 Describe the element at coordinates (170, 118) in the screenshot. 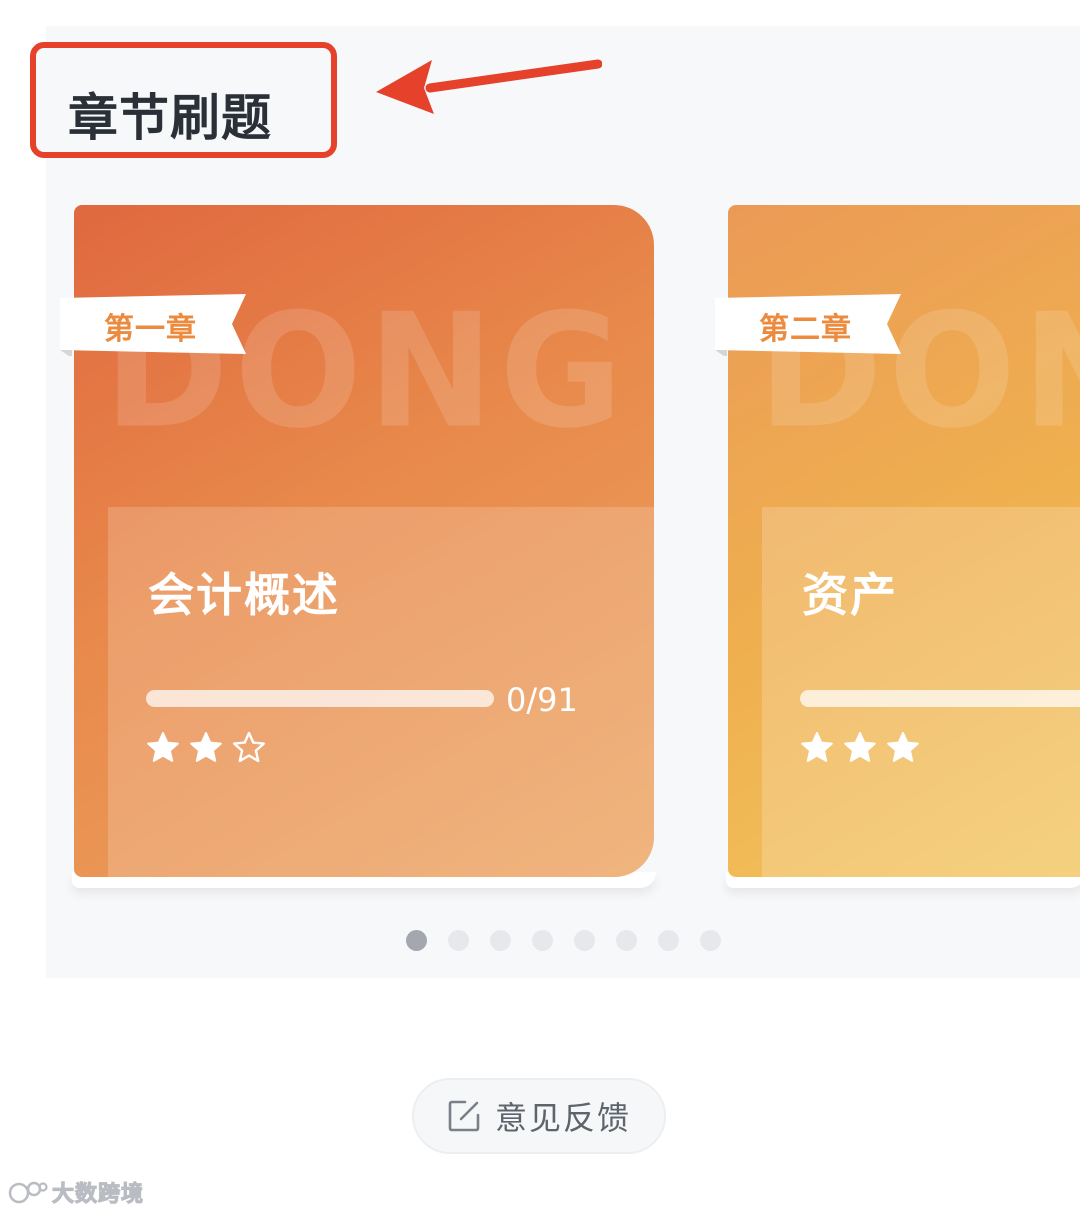

I see `section-title: 章节刷题` at that location.